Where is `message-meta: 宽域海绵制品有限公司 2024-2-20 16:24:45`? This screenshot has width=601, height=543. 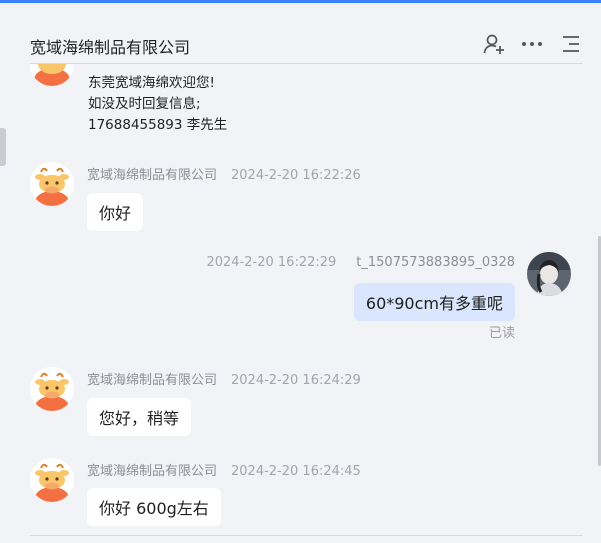 message-meta: 宽域海绵制品有限公司 2024-2-20 16:24:45 is located at coordinates (224, 469).